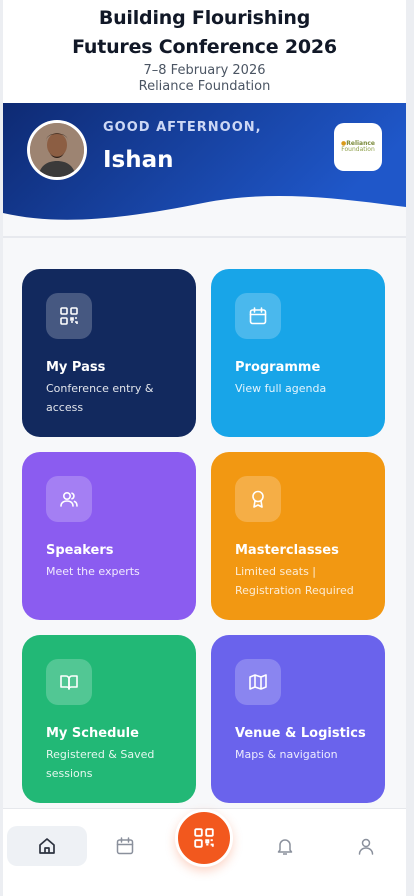  What do you see at coordinates (182, 127) in the screenshot?
I see `greeting-text: GOOD AFTERNOON,` at bounding box center [182, 127].